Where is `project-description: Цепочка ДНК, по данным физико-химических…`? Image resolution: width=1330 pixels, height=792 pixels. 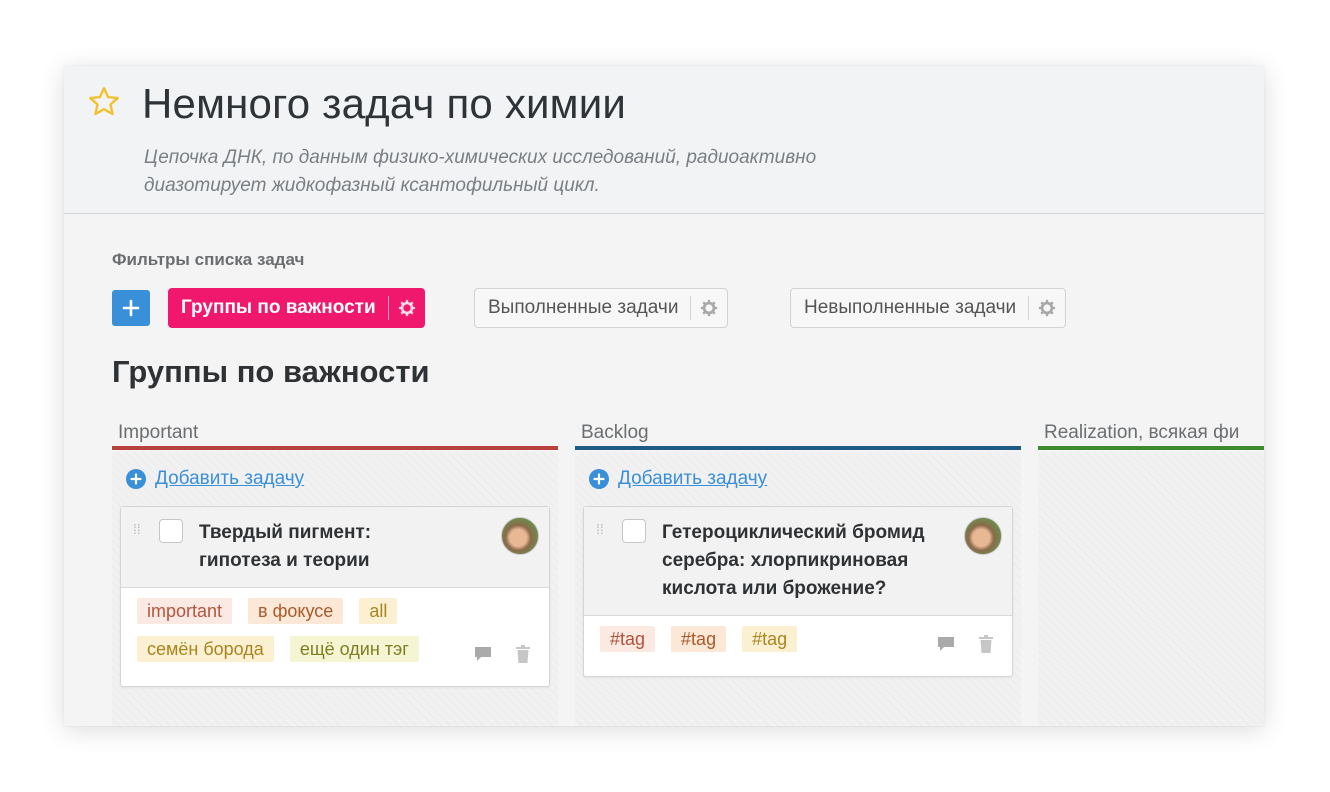 project-description: Цепочка ДНК, по данным физико-химических… is located at coordinates (554, 172).